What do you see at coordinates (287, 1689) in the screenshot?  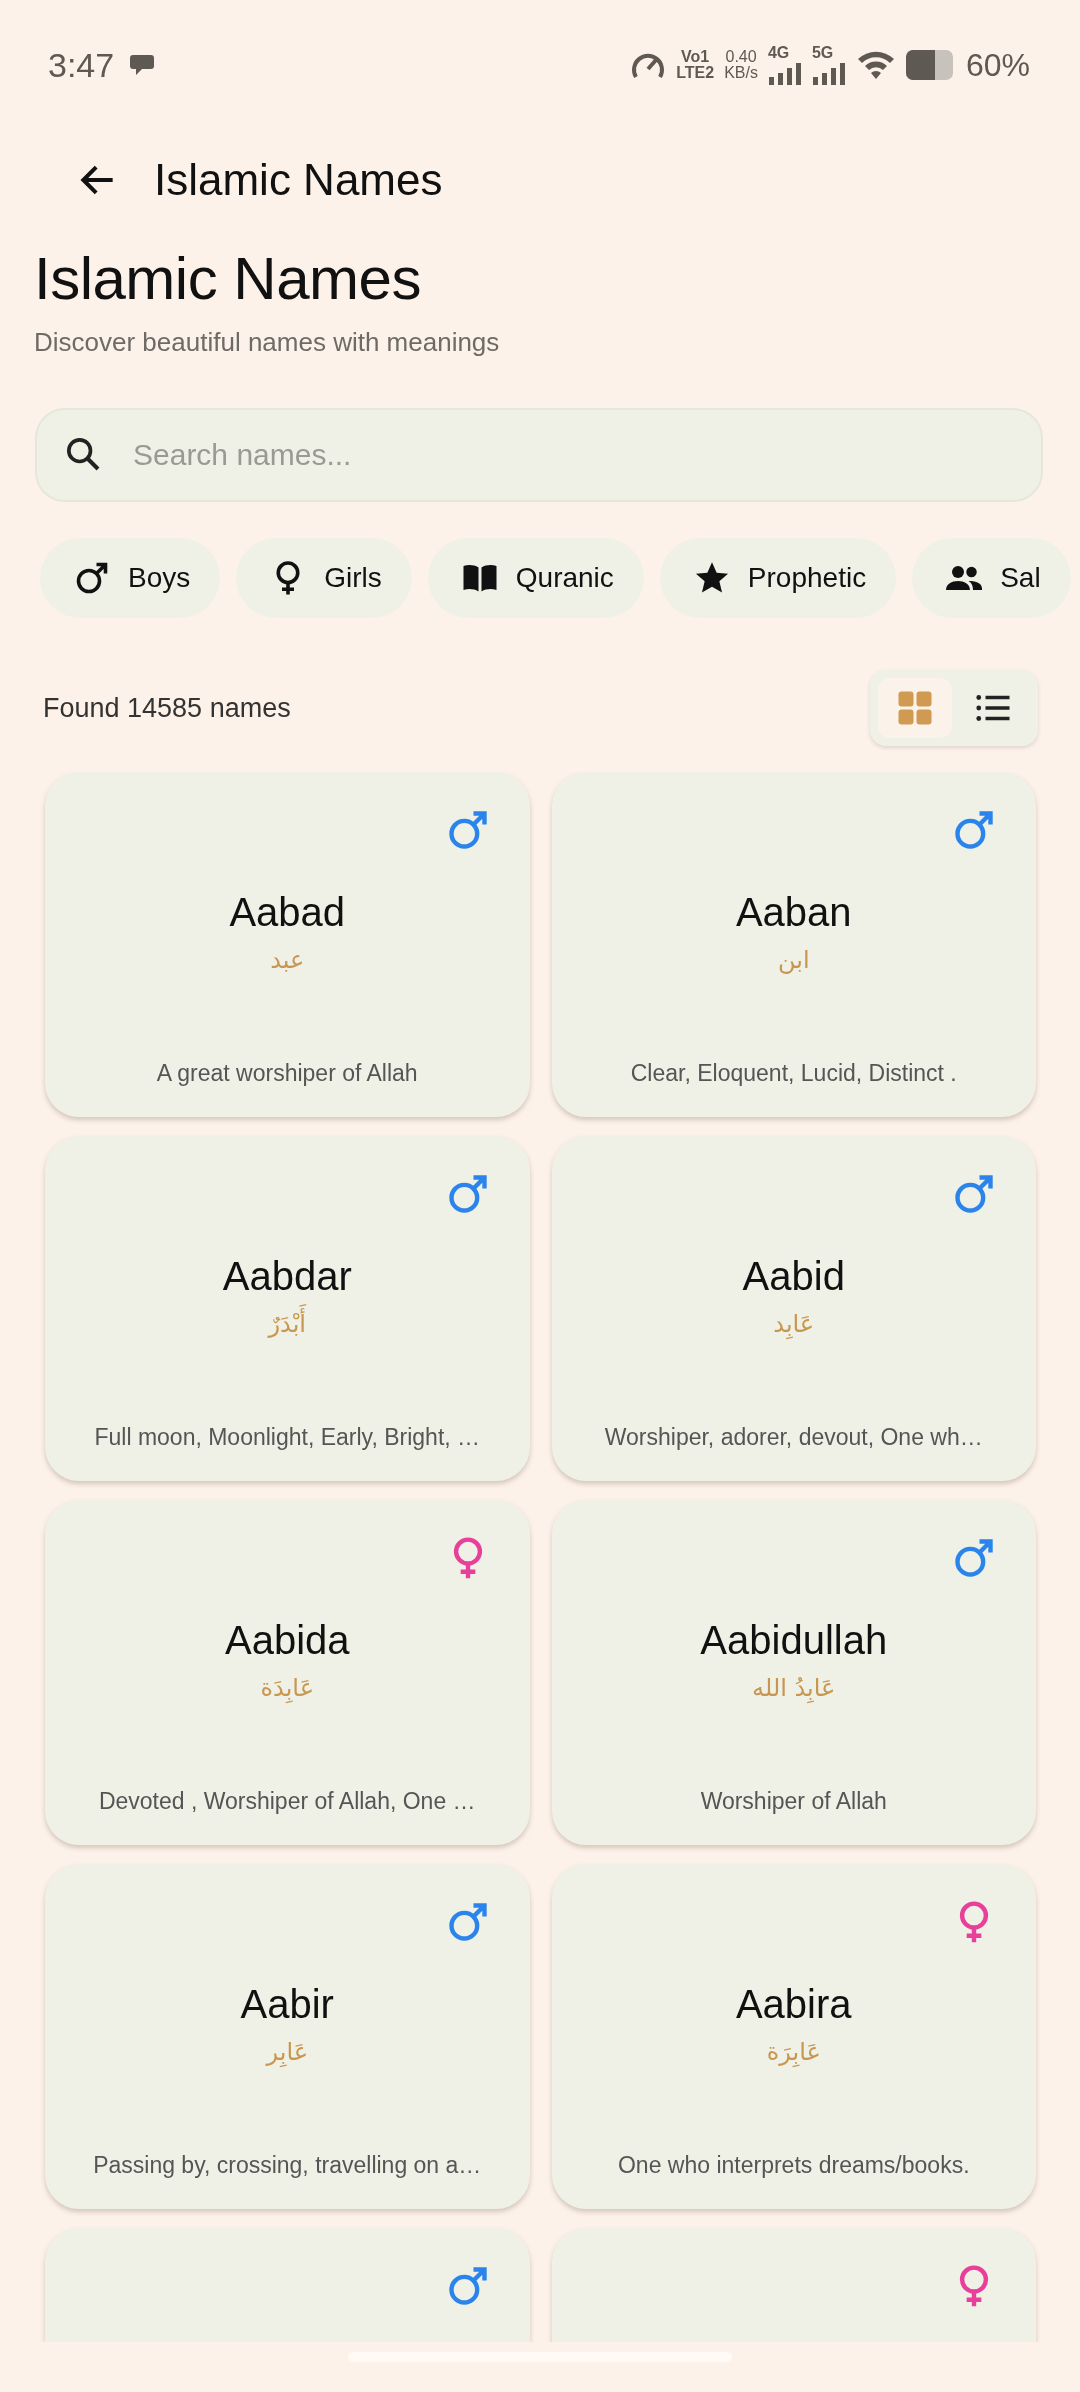 I see `arabic-name: عَابِدَة` at bounding box center [287, 1689].